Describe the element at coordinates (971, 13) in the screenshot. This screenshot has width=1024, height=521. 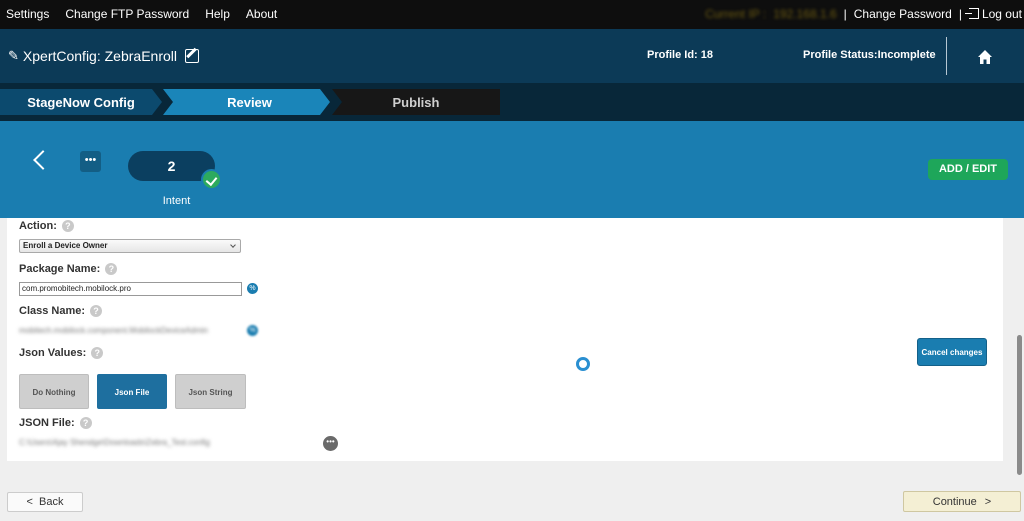
I see `logout-icon` at that location.